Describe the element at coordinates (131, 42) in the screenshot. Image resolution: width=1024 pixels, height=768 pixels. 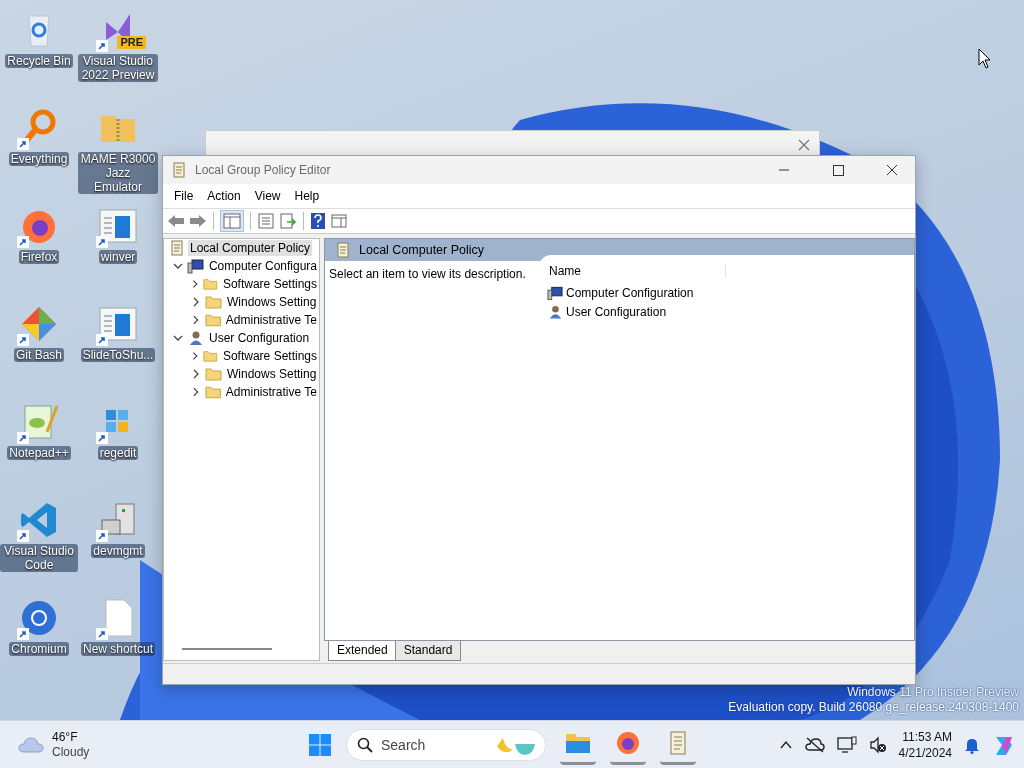
I see `preview-badge: PRE` at that location.